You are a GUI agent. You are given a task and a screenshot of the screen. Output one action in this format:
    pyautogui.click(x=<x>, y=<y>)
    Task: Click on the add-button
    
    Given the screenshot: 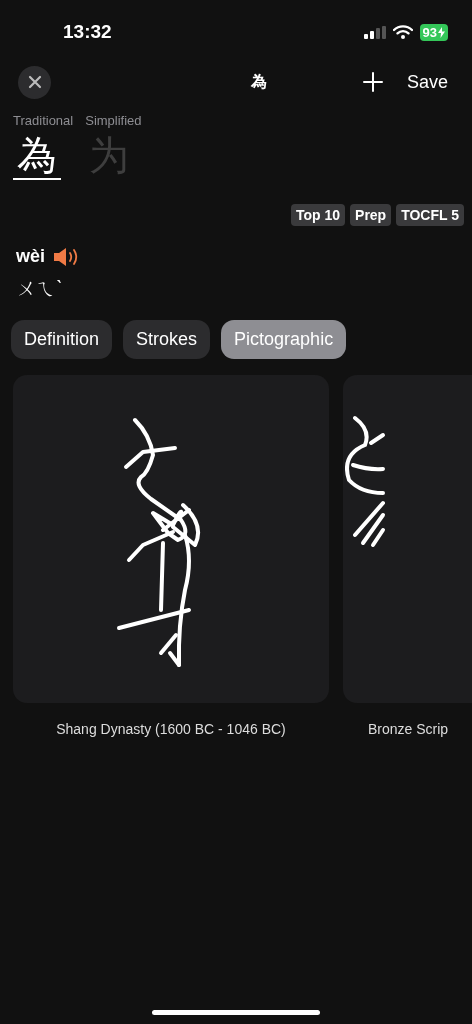 What is the action you would take?
    pyautogui.click(x=372, y=82)
    